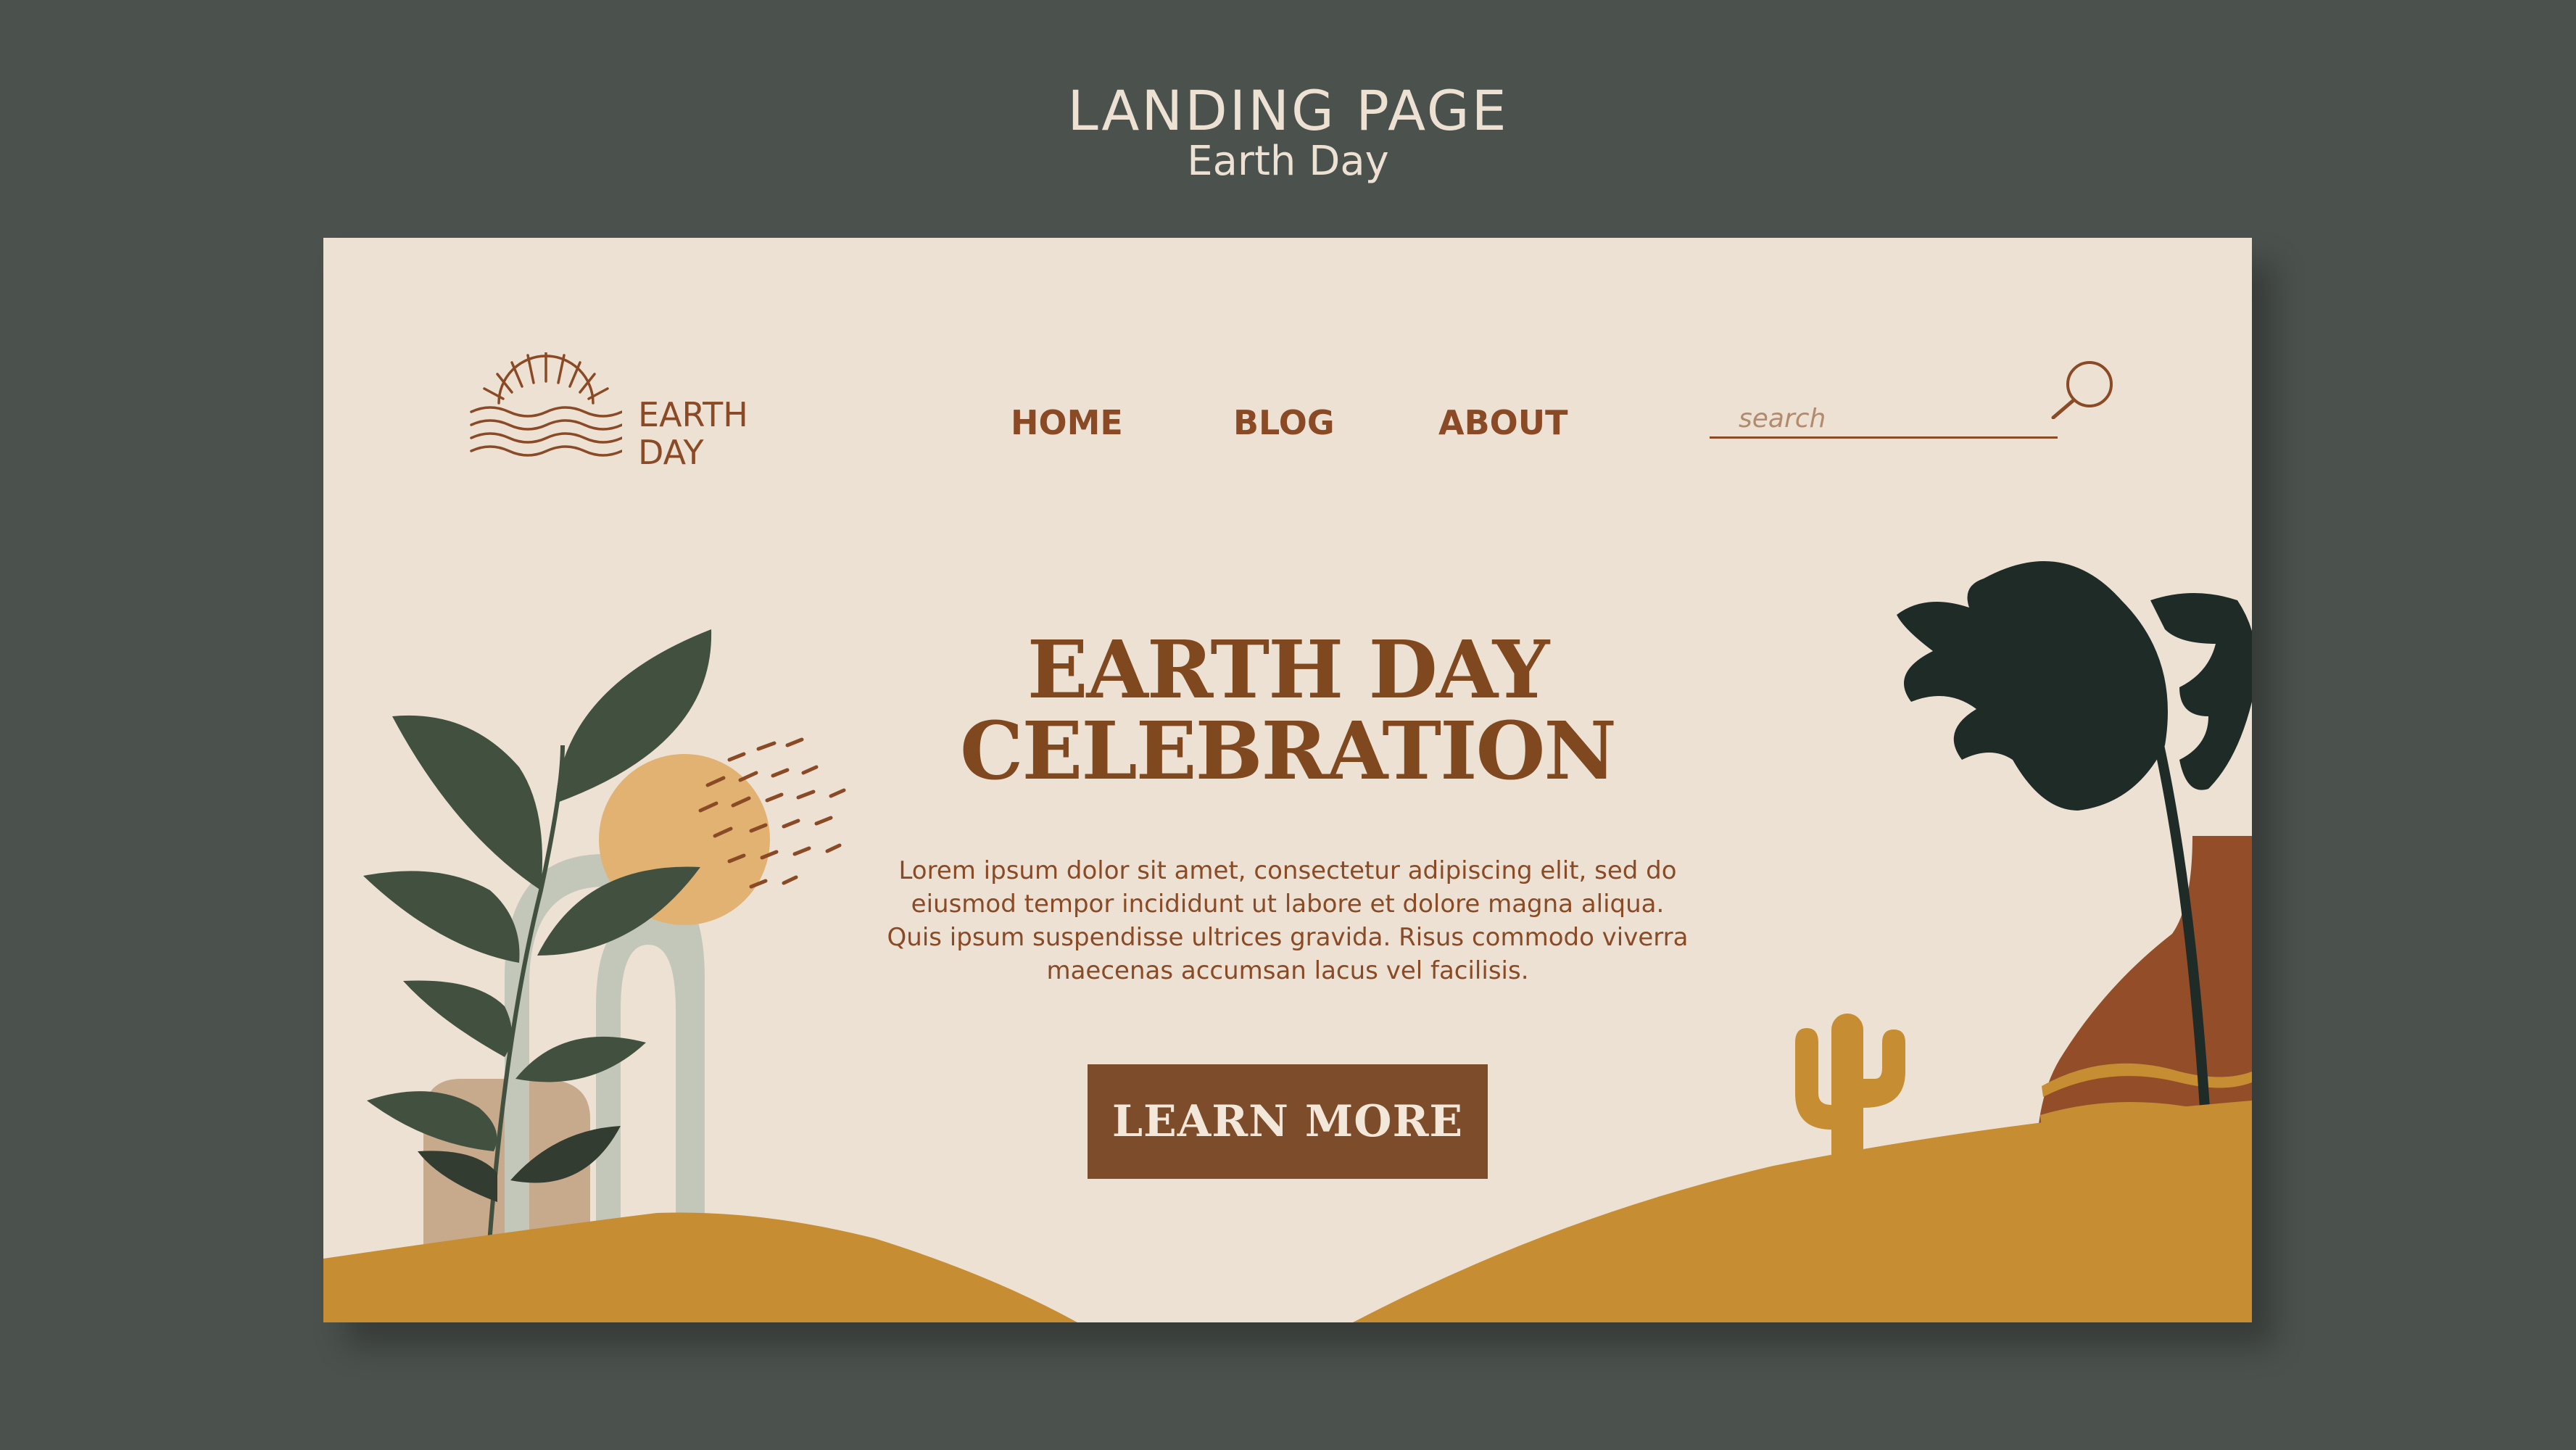 Image resolution: width=2576 pixels, height=1450 pixels. Describe the element at coordinates (1288, 110) in the screenshot. I see `showcase-title: LANDING PAGE` at that location.